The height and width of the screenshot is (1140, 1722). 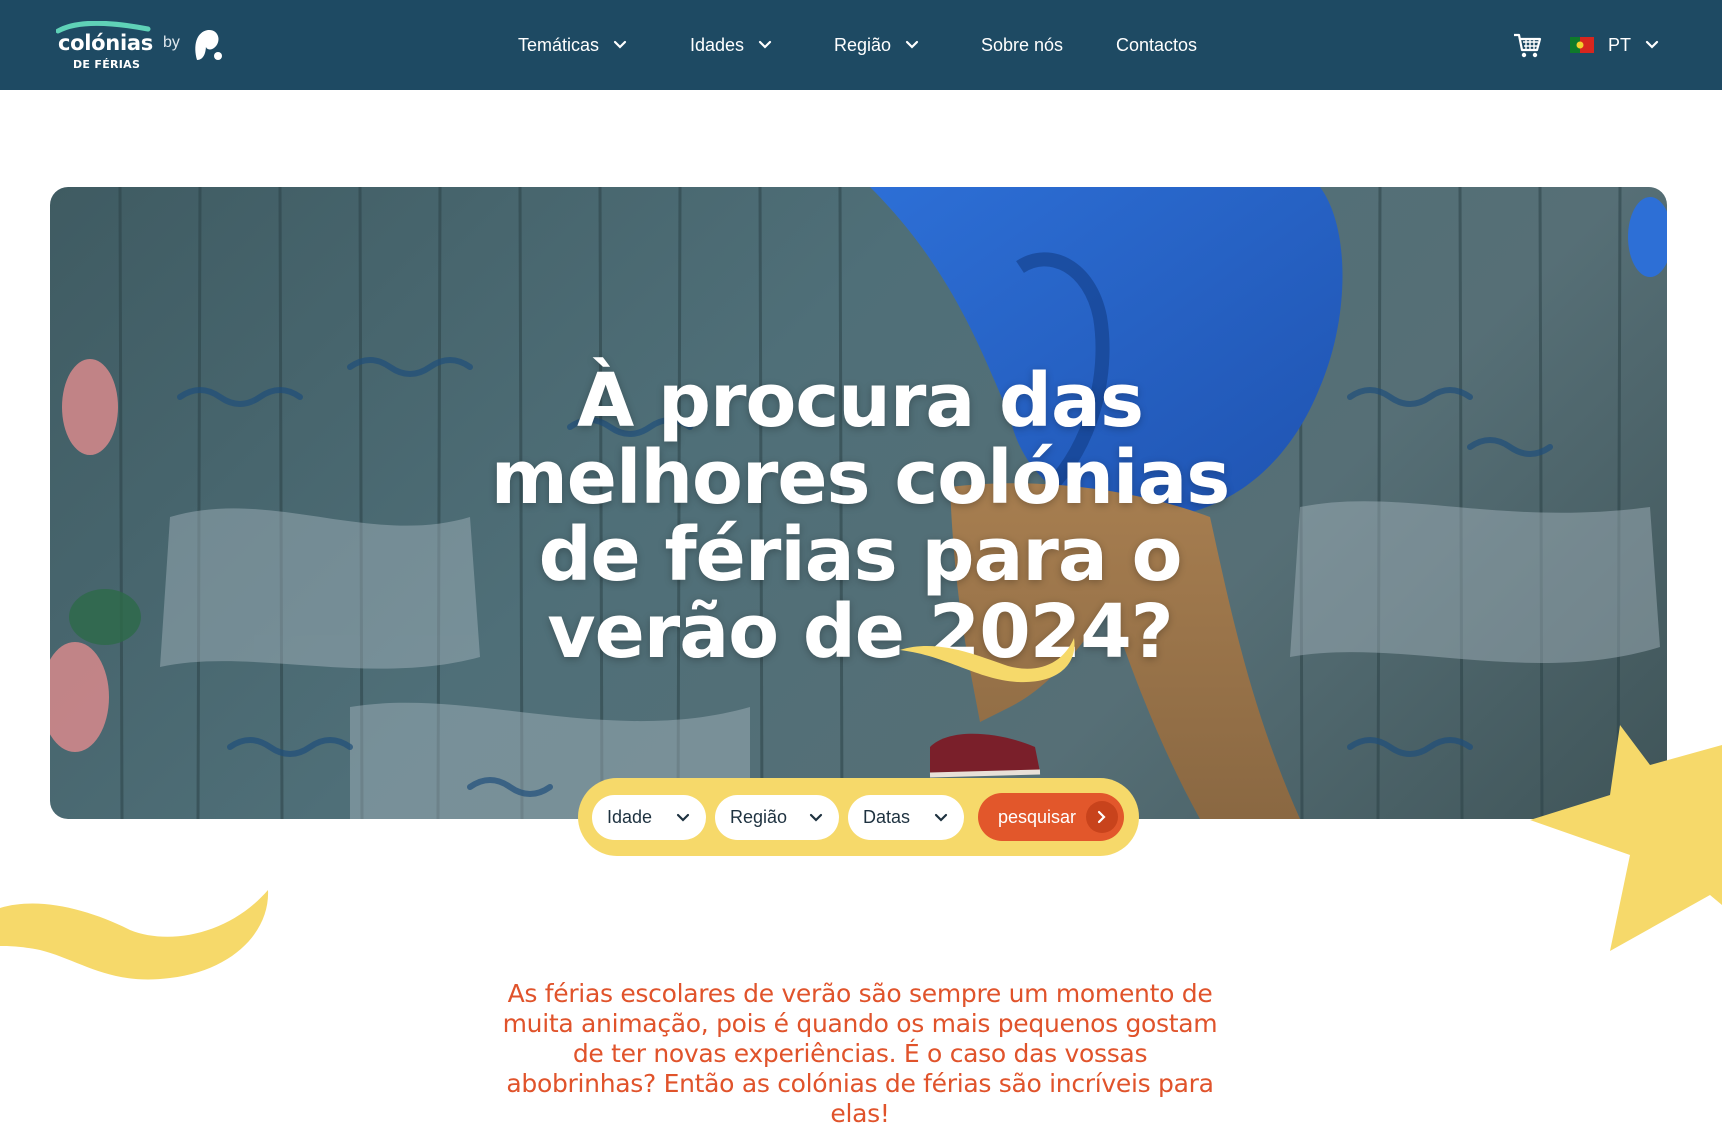 I want to click on brand-subtitle: DE FÉRIAS, so click(x=107, y=64).